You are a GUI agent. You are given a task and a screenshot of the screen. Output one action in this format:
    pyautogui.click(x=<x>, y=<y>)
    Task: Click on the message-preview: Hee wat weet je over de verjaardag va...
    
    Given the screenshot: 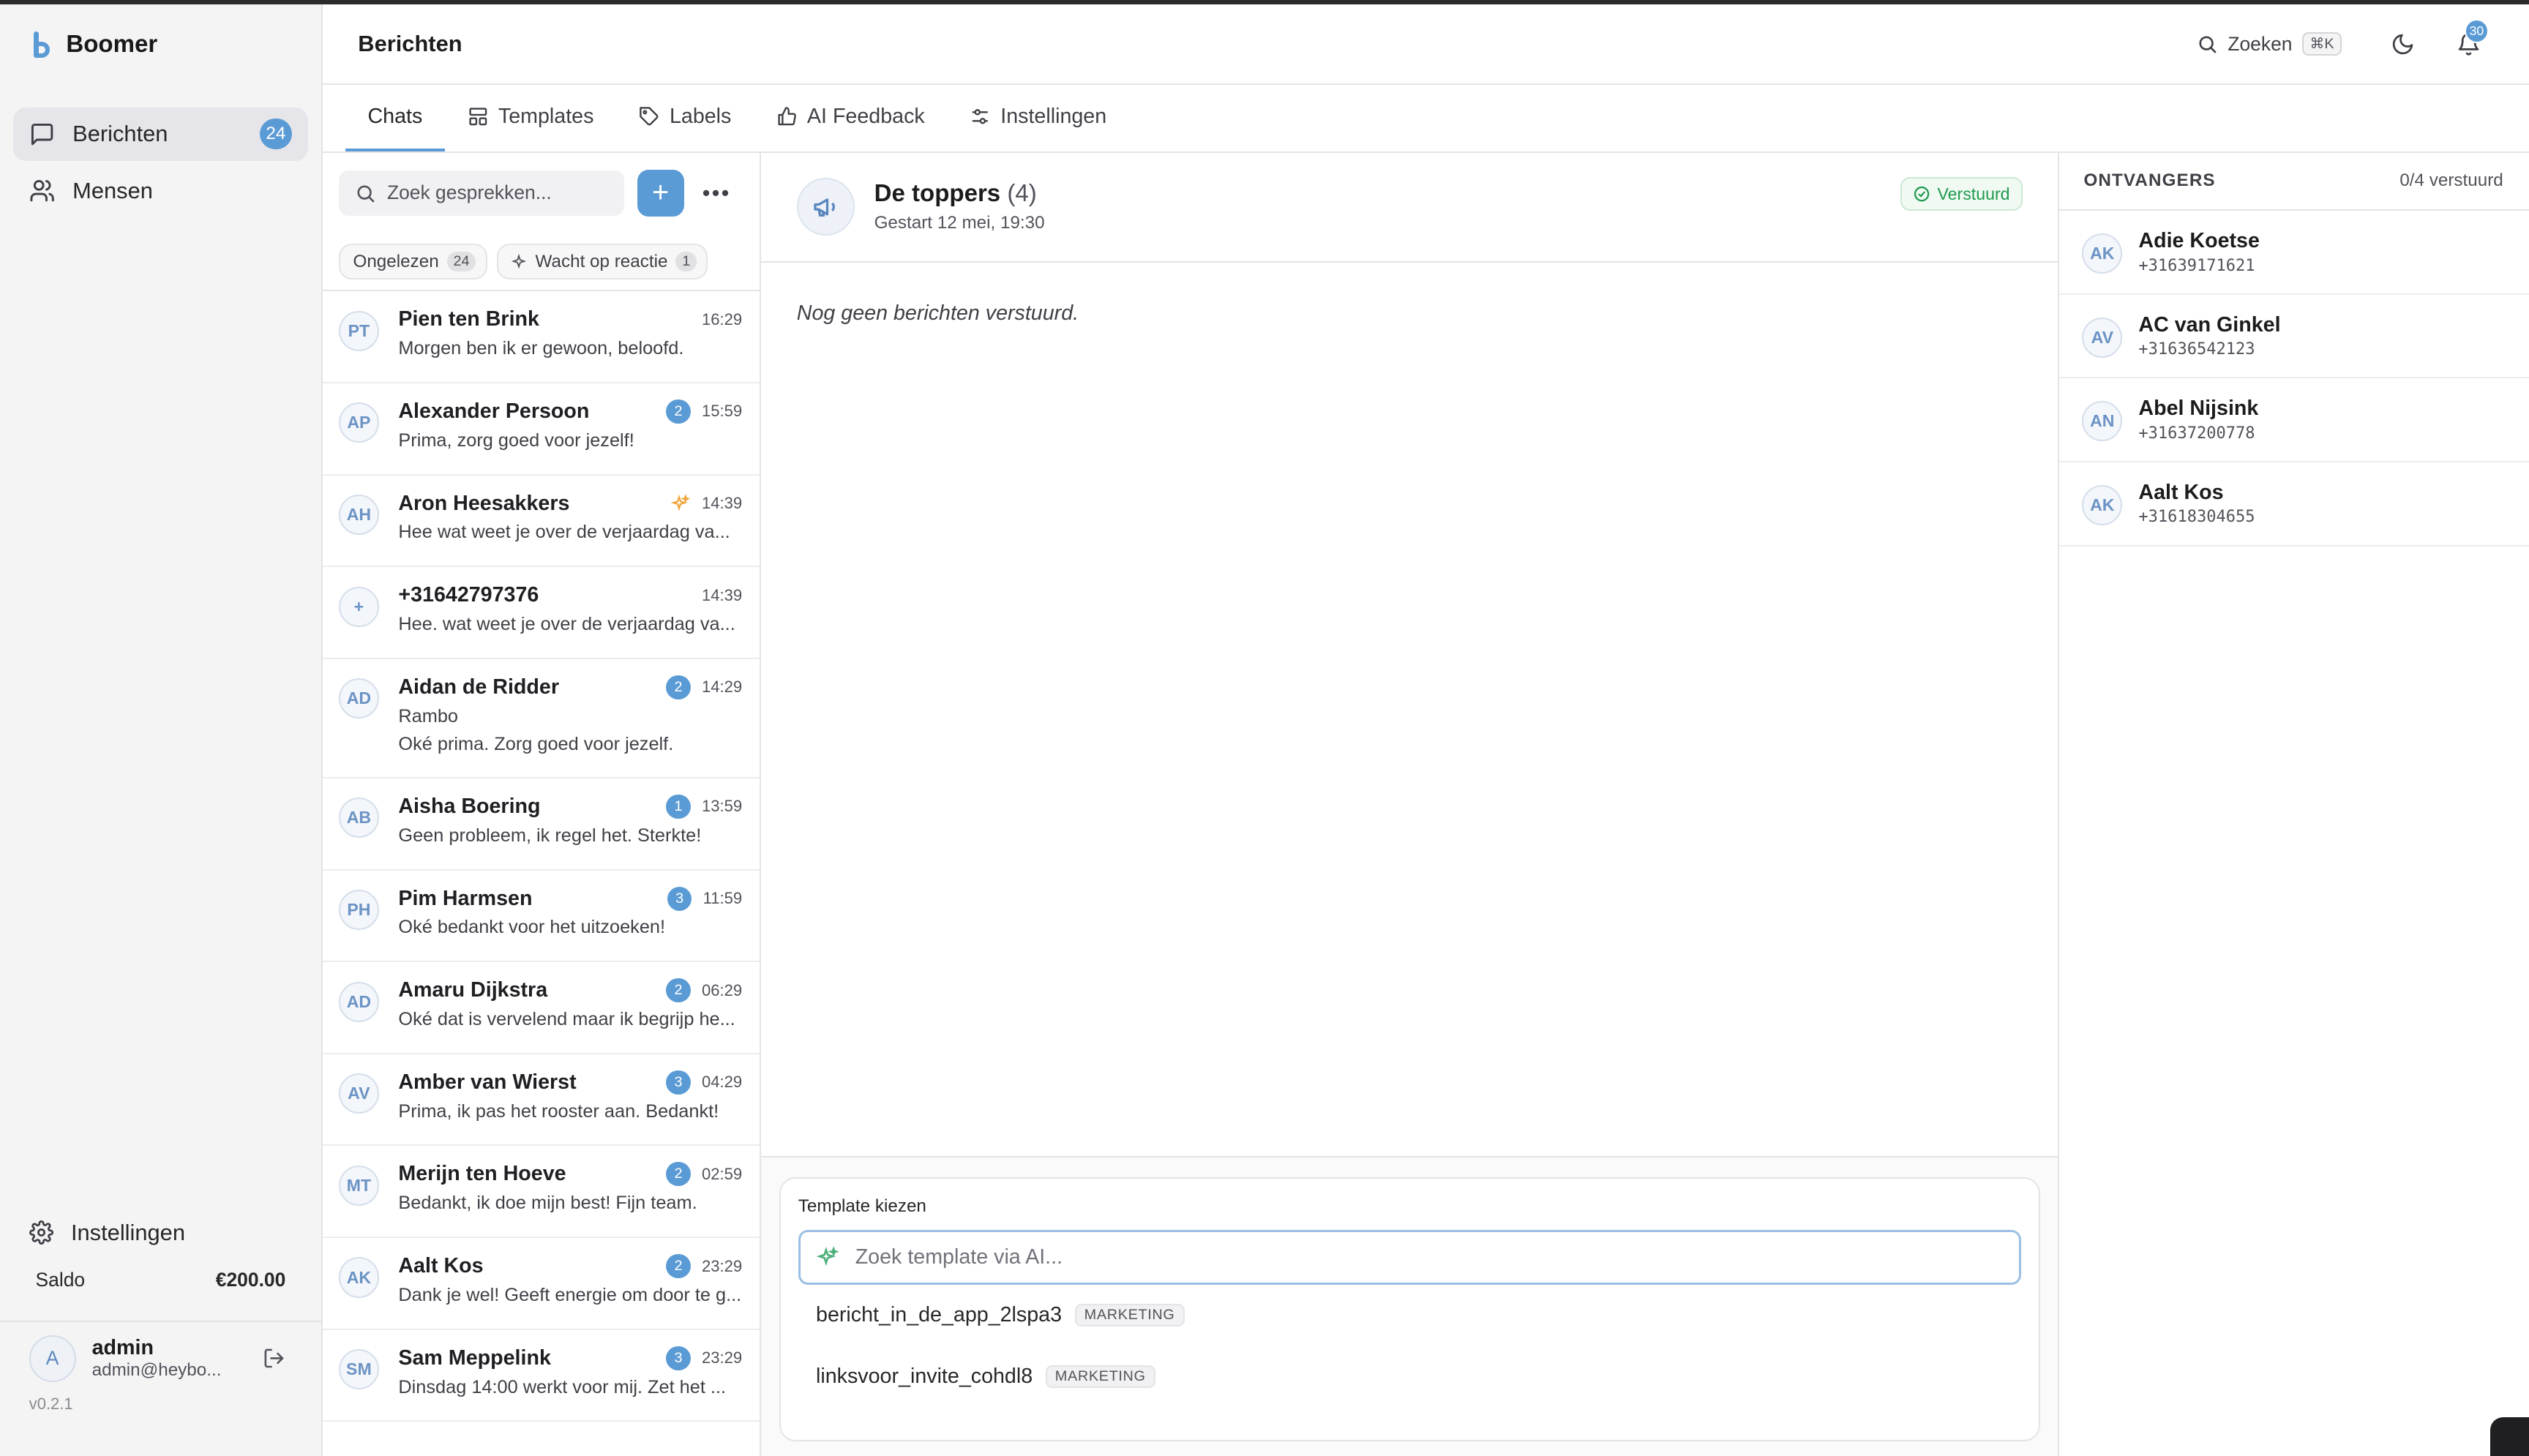 What is the action you would take?
    pyautogui.click(x=564, y=532)
    